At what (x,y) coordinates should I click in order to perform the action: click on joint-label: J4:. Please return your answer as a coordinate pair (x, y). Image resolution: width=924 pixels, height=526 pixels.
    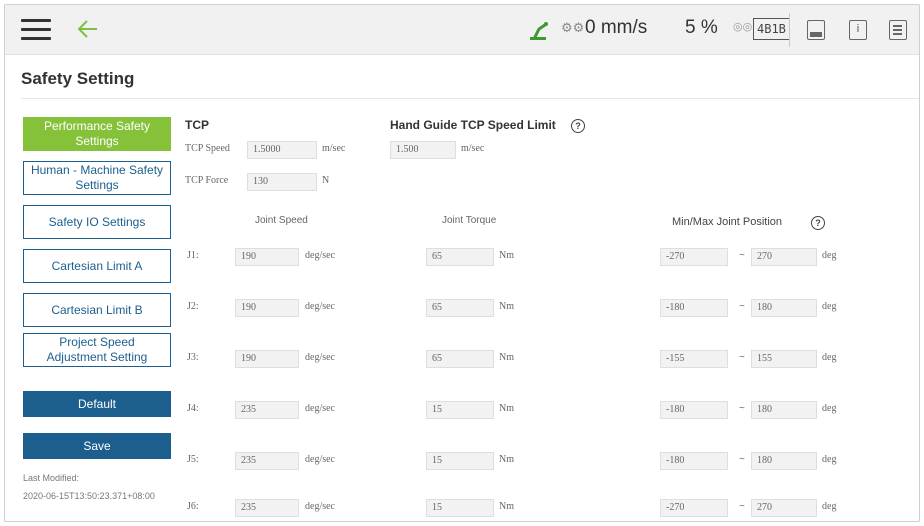
    Looking at the image, I should click on (193, 408).